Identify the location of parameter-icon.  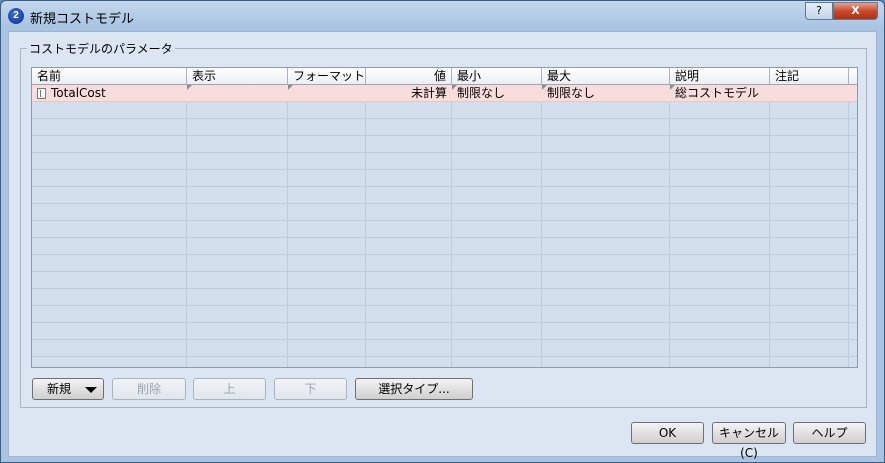
(41, 93).